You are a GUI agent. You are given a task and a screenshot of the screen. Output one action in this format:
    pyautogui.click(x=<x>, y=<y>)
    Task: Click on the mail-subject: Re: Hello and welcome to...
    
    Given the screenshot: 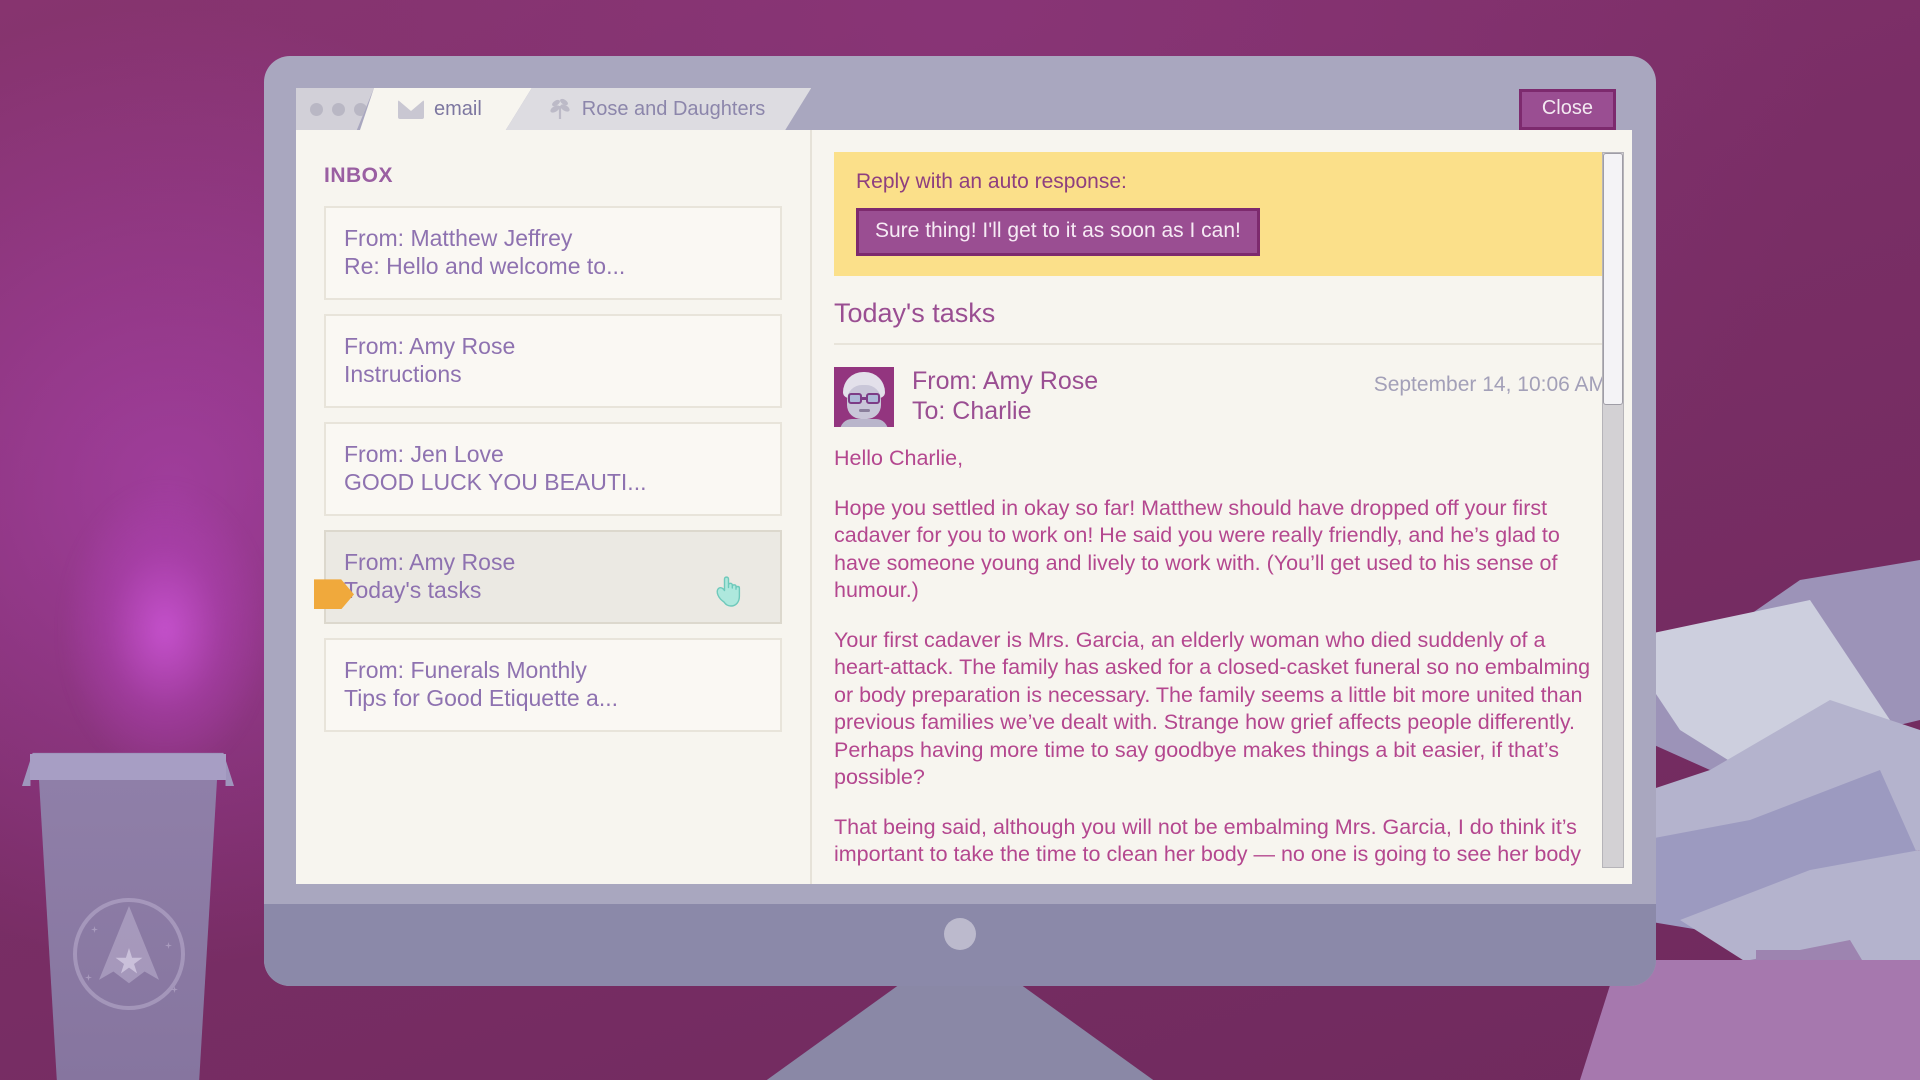 What is the action you would take?
    pyautogui.click(x=485, y=266)
    